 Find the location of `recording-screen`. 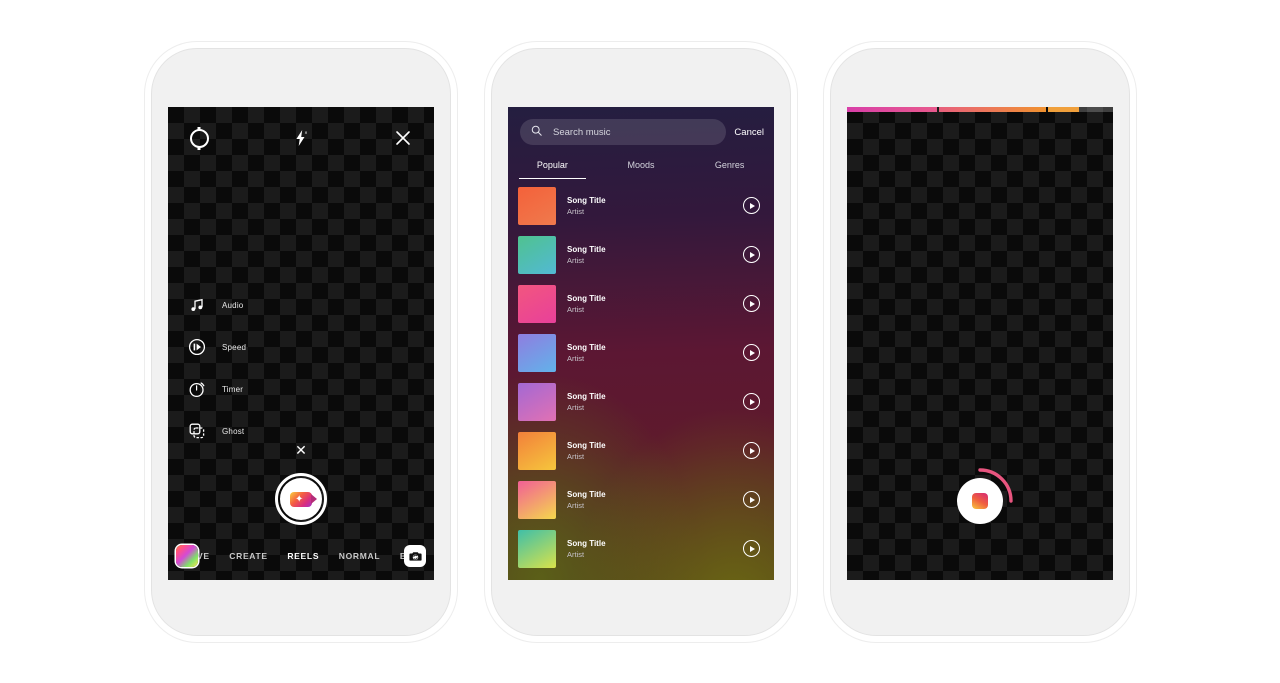

recording-screen is located at coordinates (980, 343).